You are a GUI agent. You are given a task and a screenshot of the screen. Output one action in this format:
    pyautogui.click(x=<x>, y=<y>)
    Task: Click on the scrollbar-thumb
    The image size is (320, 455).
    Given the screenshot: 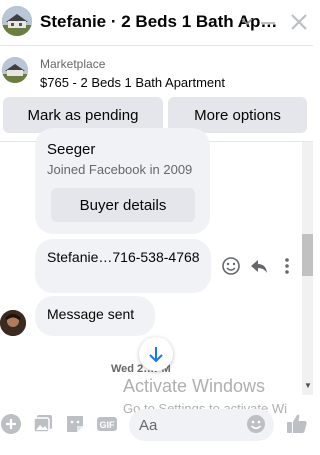 What is the action you would take?
    pyautogui.click(x=307, y=255)
    